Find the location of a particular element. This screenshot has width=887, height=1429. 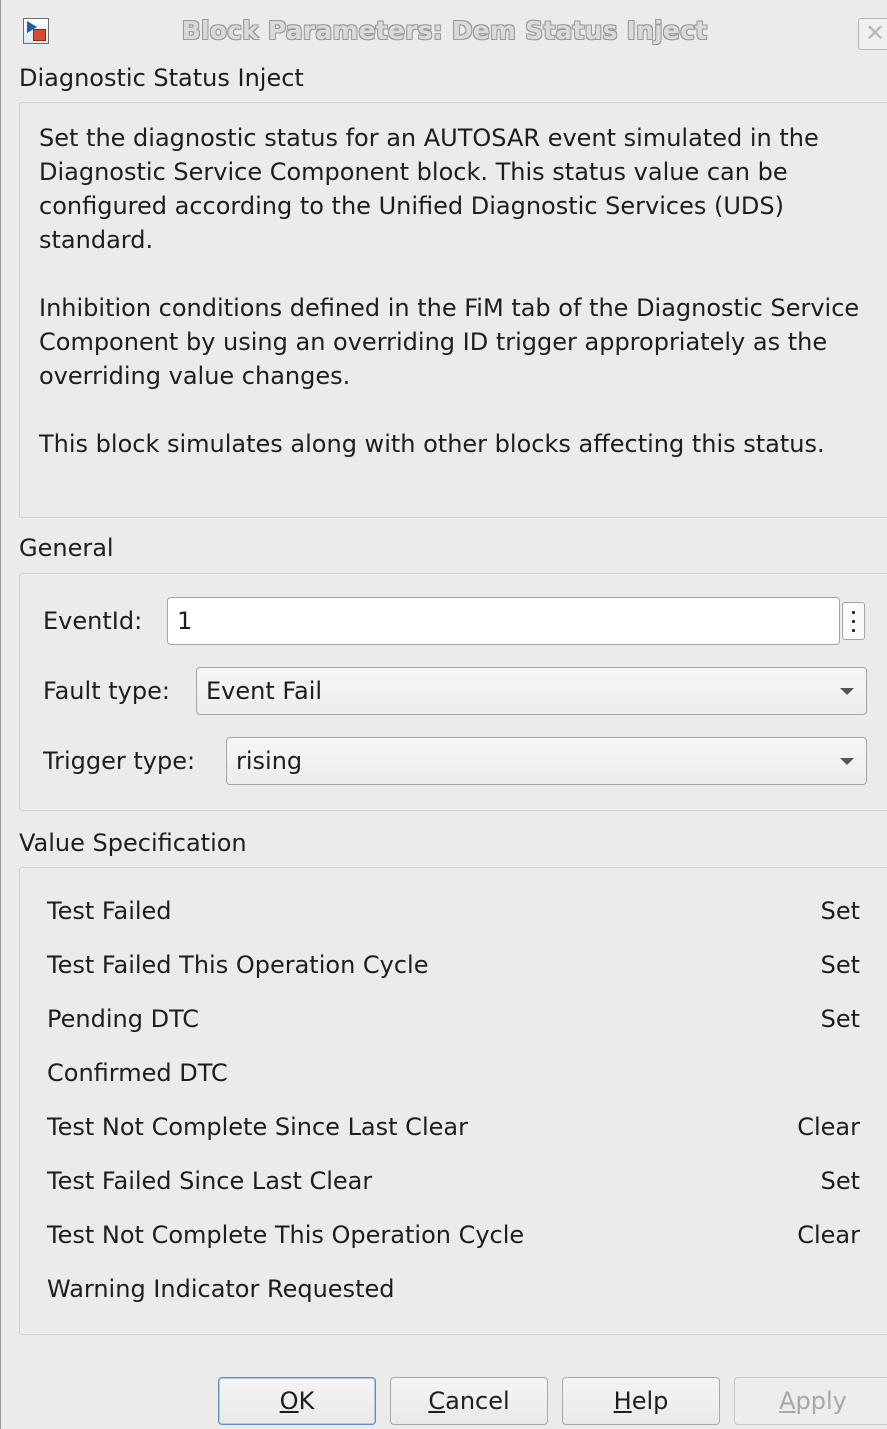

apply-button-mnemonic: A is located at coordinates (787, 1401).